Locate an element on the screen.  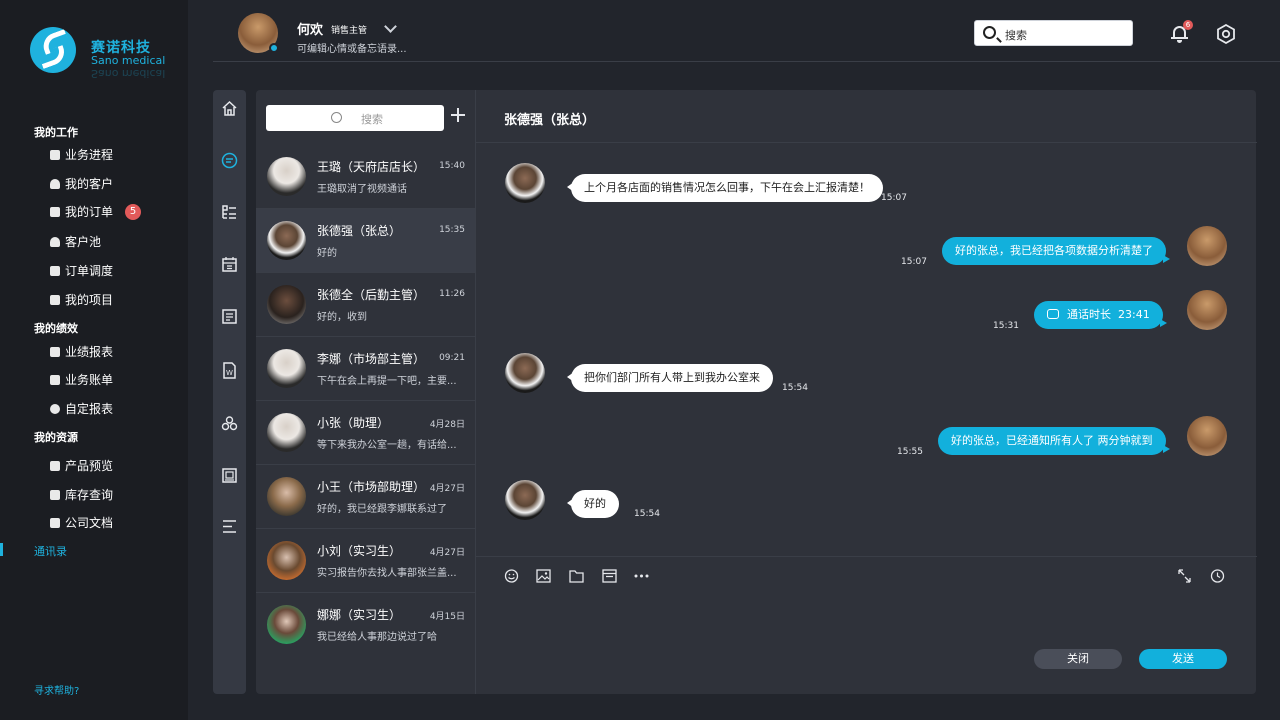
image-icon is located at coordinates (543, 576).